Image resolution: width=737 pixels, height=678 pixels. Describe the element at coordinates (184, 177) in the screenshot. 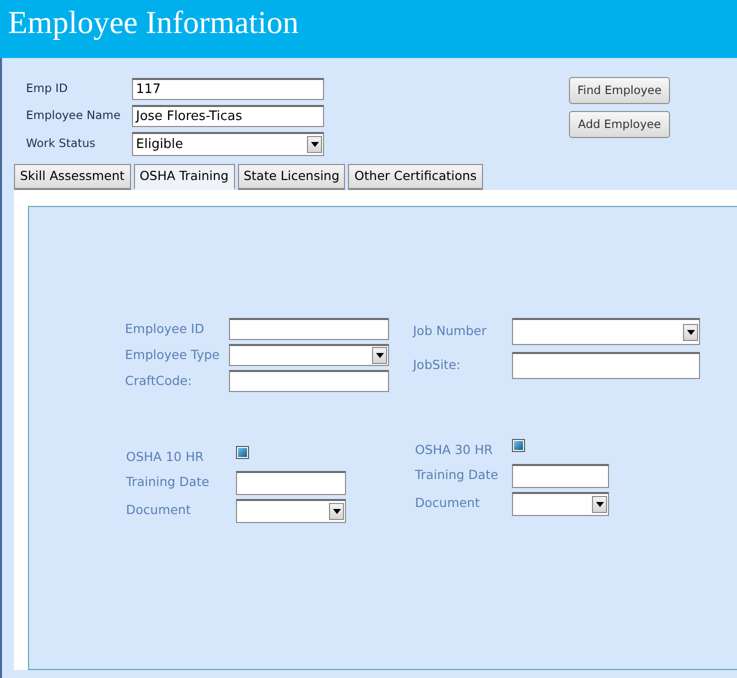

I see `tab: OSHA Training` at that location.